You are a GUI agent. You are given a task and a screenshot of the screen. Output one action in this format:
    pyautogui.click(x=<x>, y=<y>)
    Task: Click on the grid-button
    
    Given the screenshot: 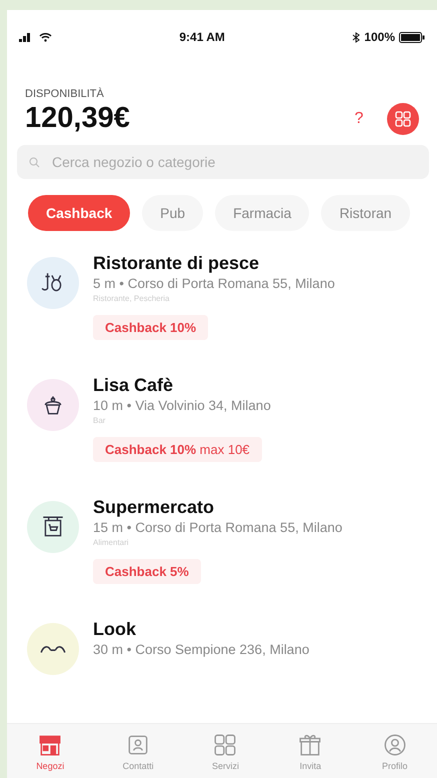 What is the action you would take?
    pyautogui.click(x=403, y=119)
    